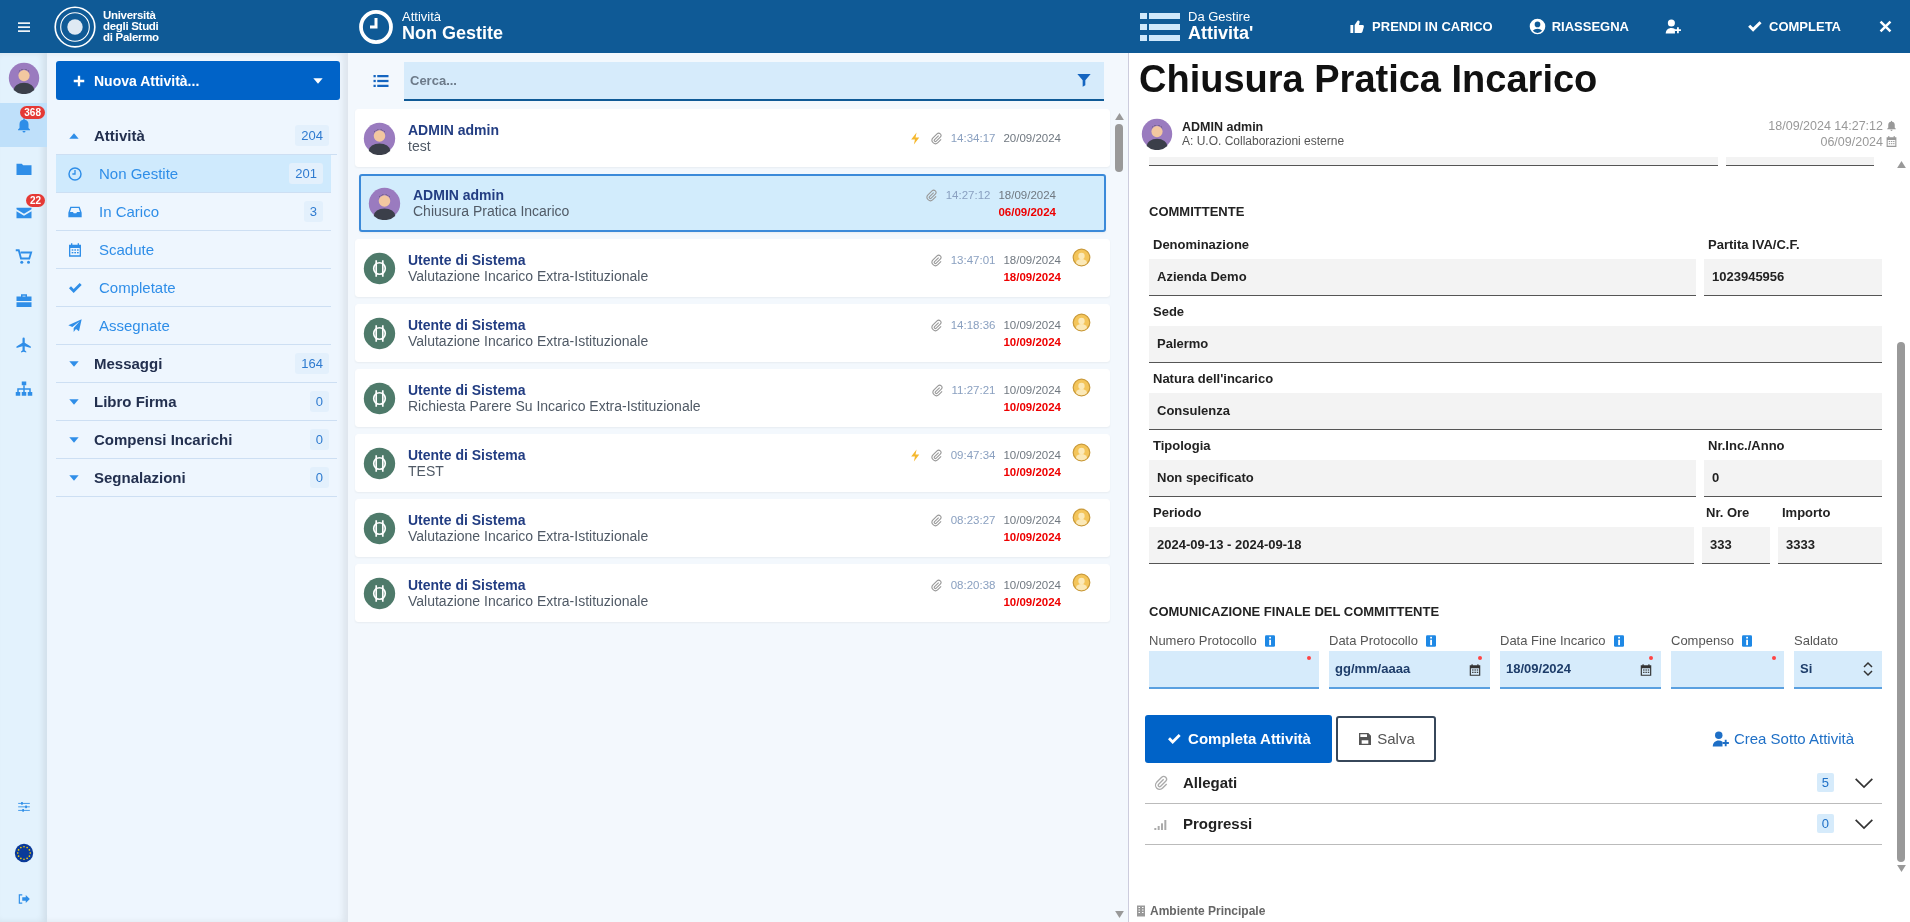 This screenshot has height=922, width=1910. I want to click on field-label: Partita IVA/C.F., so click(1754, 245).